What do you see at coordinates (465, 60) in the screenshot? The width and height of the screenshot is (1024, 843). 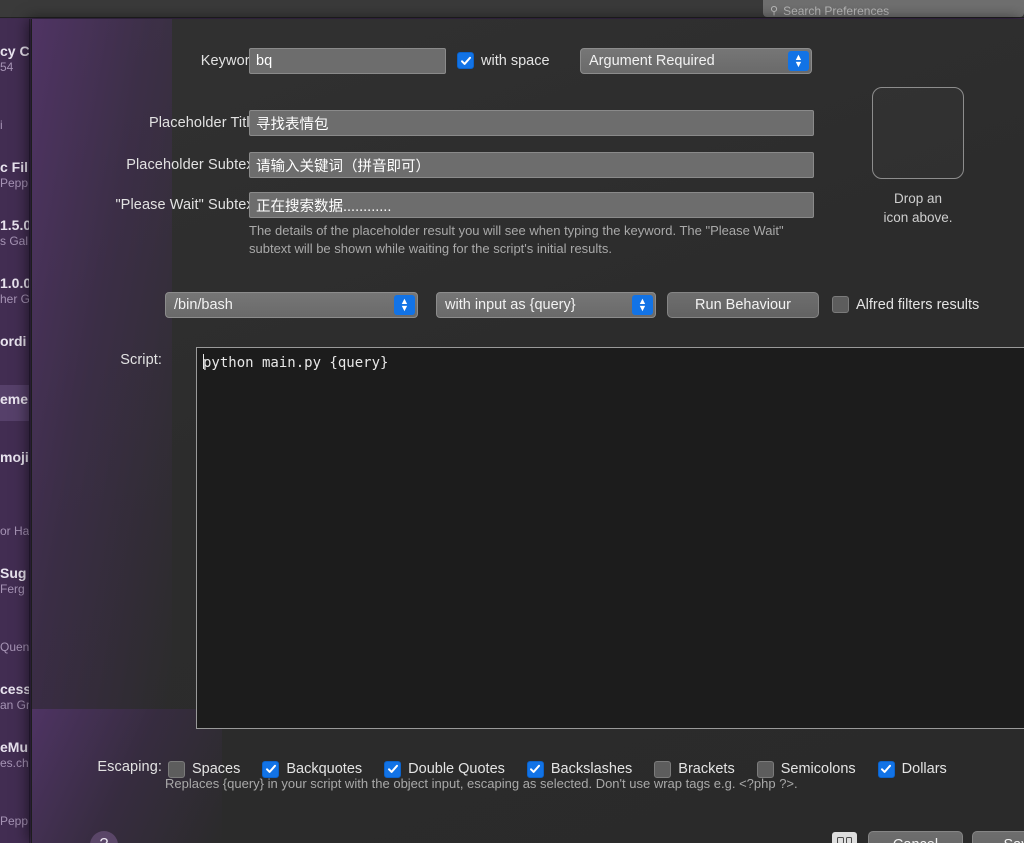 I see `with-space-checkbox-box` at bounding box center [465, 60].